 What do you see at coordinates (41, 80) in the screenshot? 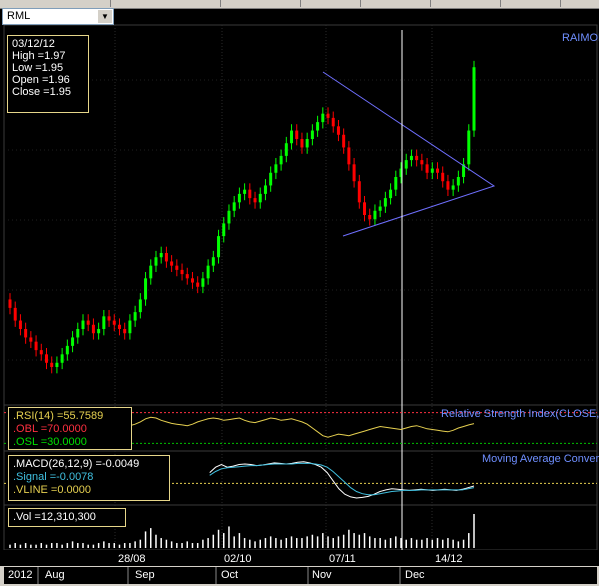
I see `info-open: Open =1.96` at bounding box center [41, 80].